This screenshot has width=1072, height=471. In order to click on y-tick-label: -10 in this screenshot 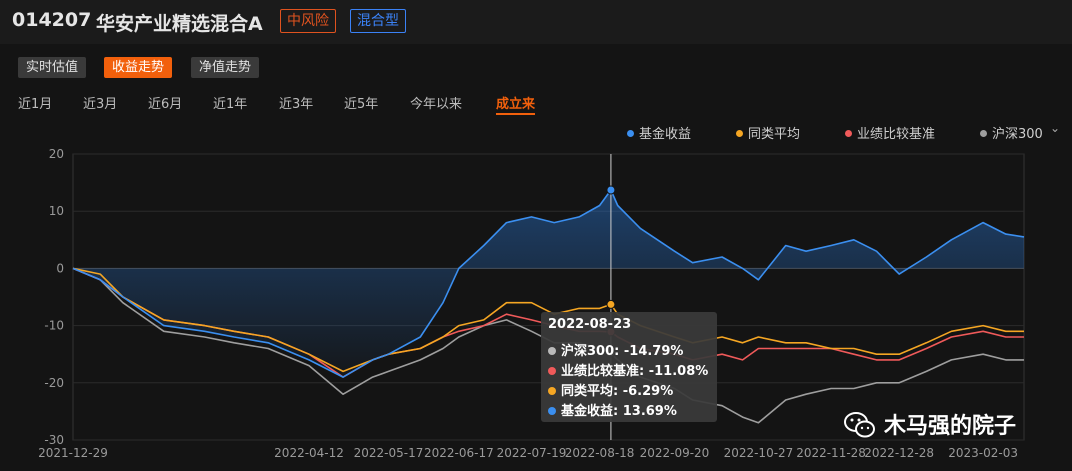, I will do `click(54, 326)`.